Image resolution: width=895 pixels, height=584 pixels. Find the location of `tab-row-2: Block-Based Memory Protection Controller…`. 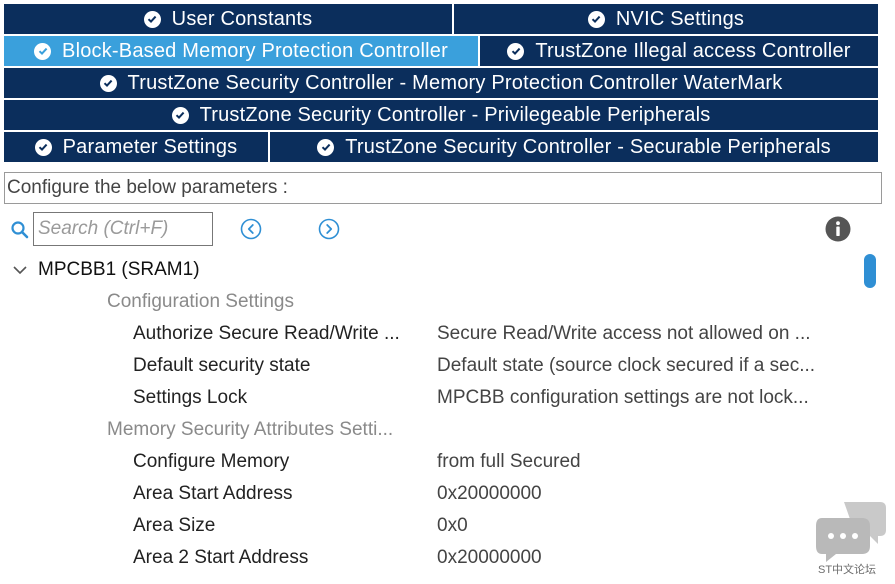

tab-row-2: Block-Based Memory Protection Controller… is located at coordinates (441, 51).